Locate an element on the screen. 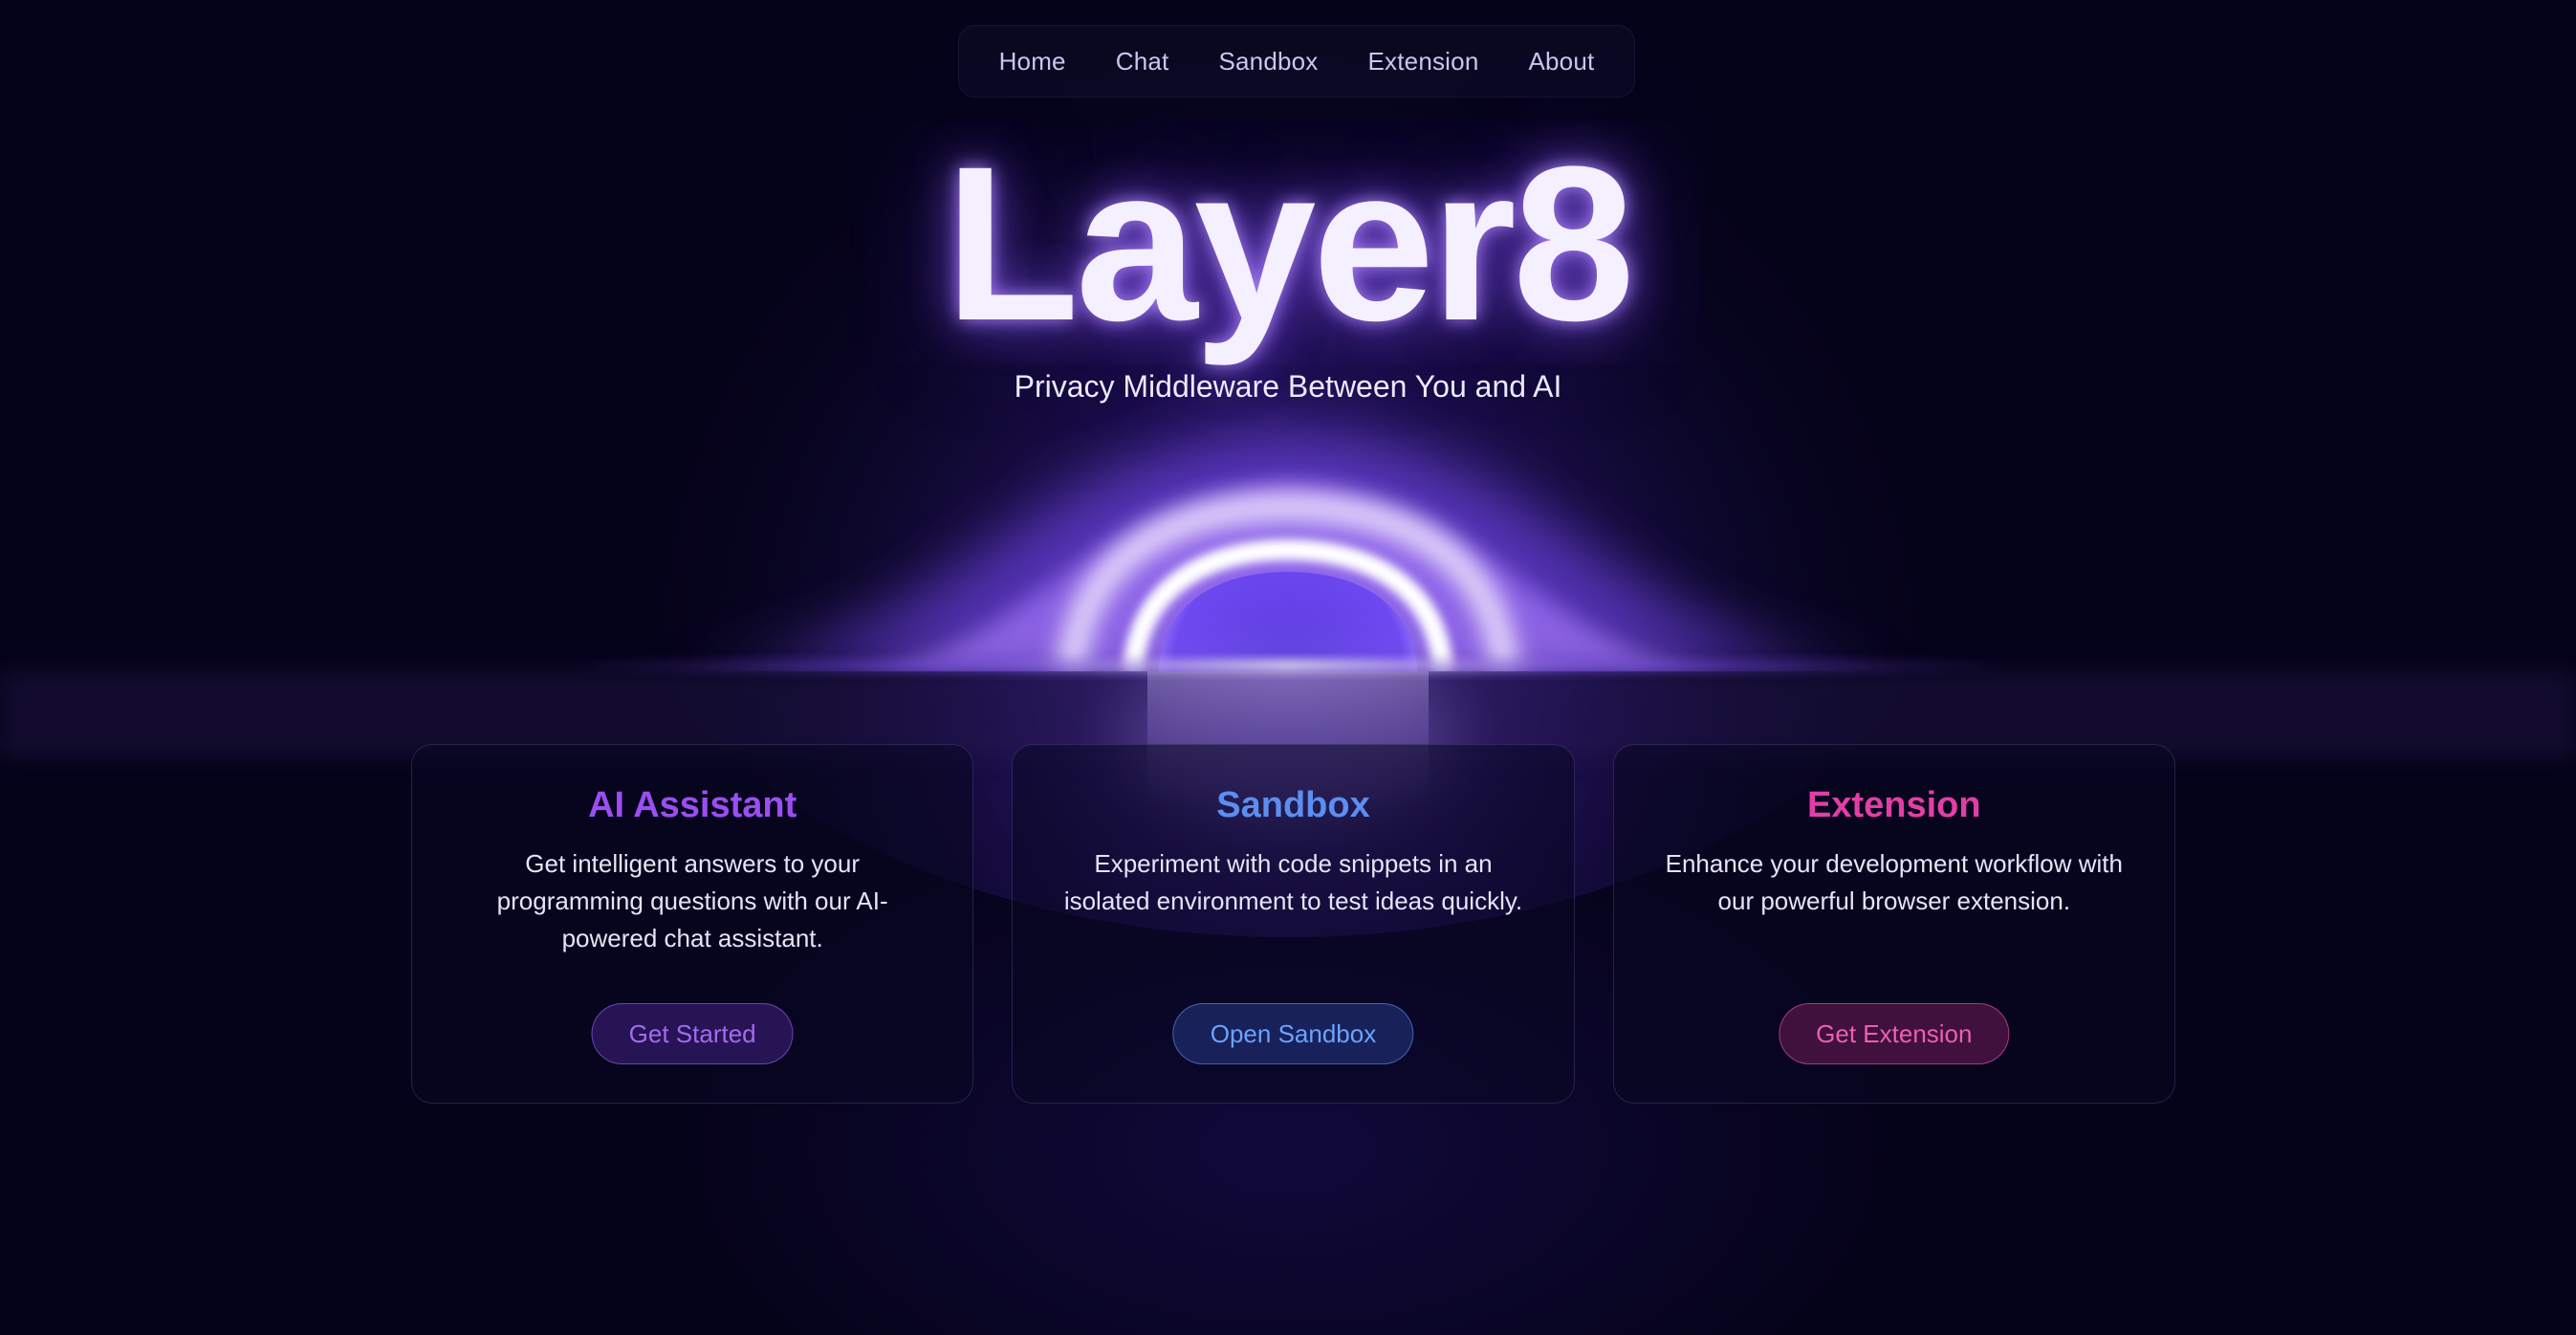  nav-sandbox-link: Sandbox is located at coordinates (1268, 62).